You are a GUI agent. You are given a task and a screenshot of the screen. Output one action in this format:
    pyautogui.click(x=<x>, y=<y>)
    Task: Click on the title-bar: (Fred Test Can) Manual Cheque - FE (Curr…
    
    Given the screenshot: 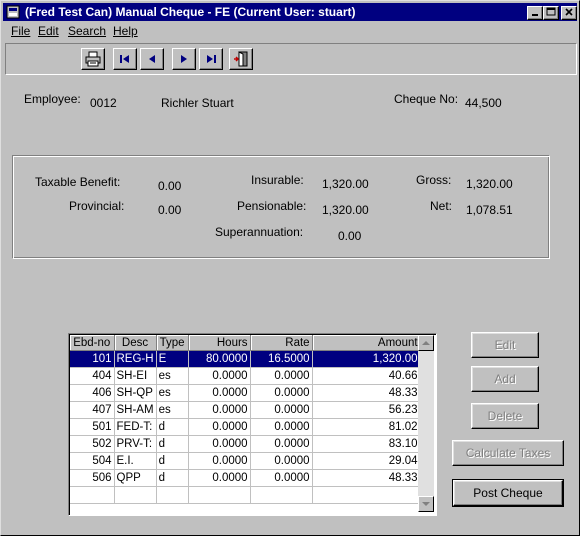 What is the action you would take?
    pyautogui.click(x=290, y=12)
    